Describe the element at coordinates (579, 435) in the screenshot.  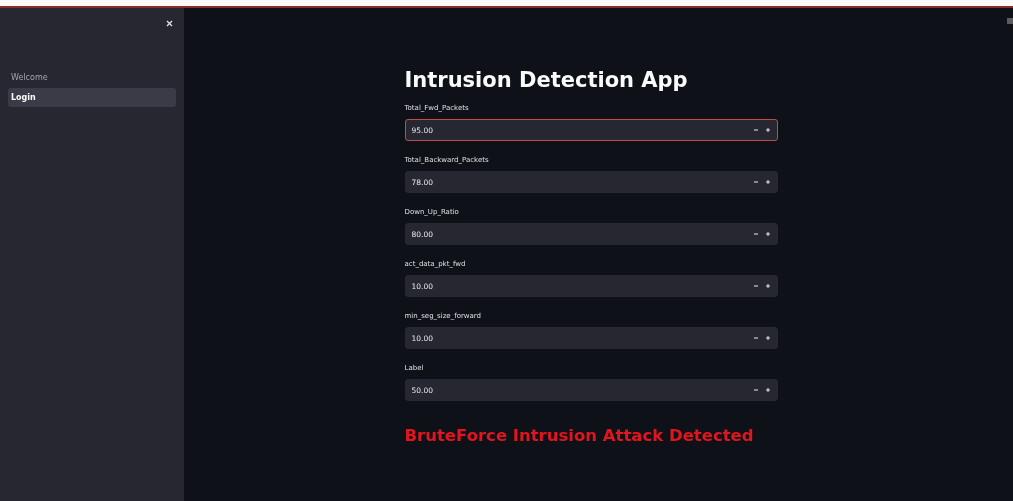
I see `result-message: BruteForce Intrusion Attack Detected` at that location.